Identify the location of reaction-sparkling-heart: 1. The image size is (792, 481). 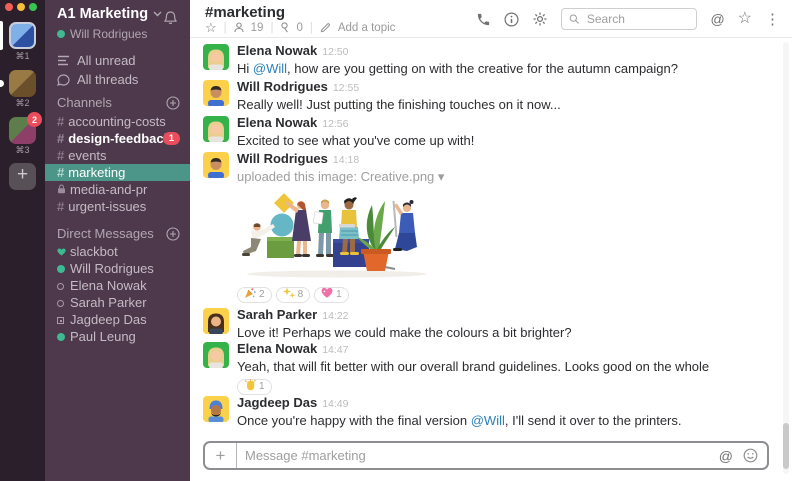
(331, 295).